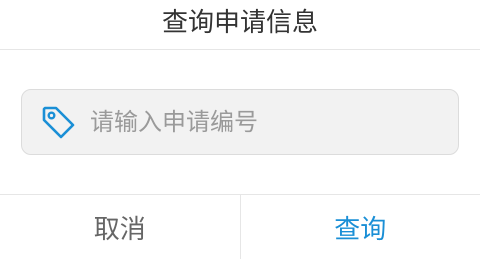 The height and width of the screenshot is (259, 480). What do you see at coordinates (360, 227) in the screenshot?
I see `query-button: 查询` at bounding box center [360, 227].